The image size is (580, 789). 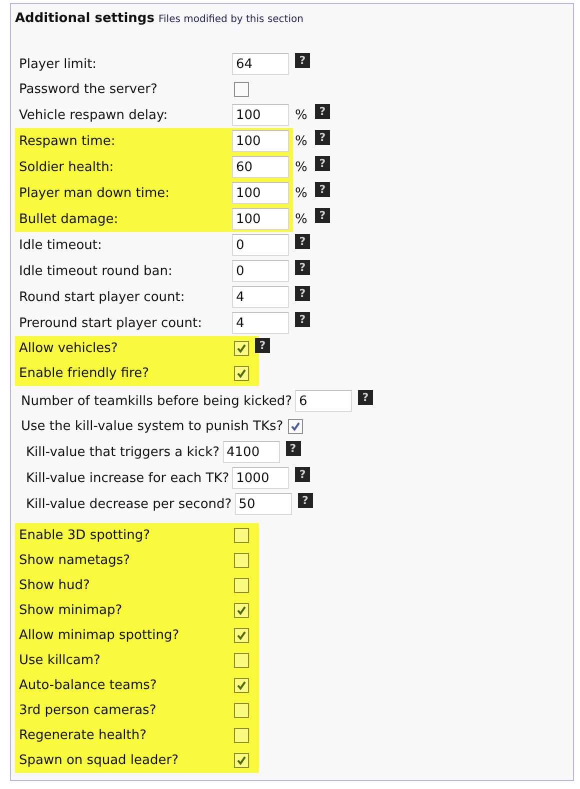 I want to click on field-label: Allow vehicles?, so click(x=69, y=348).